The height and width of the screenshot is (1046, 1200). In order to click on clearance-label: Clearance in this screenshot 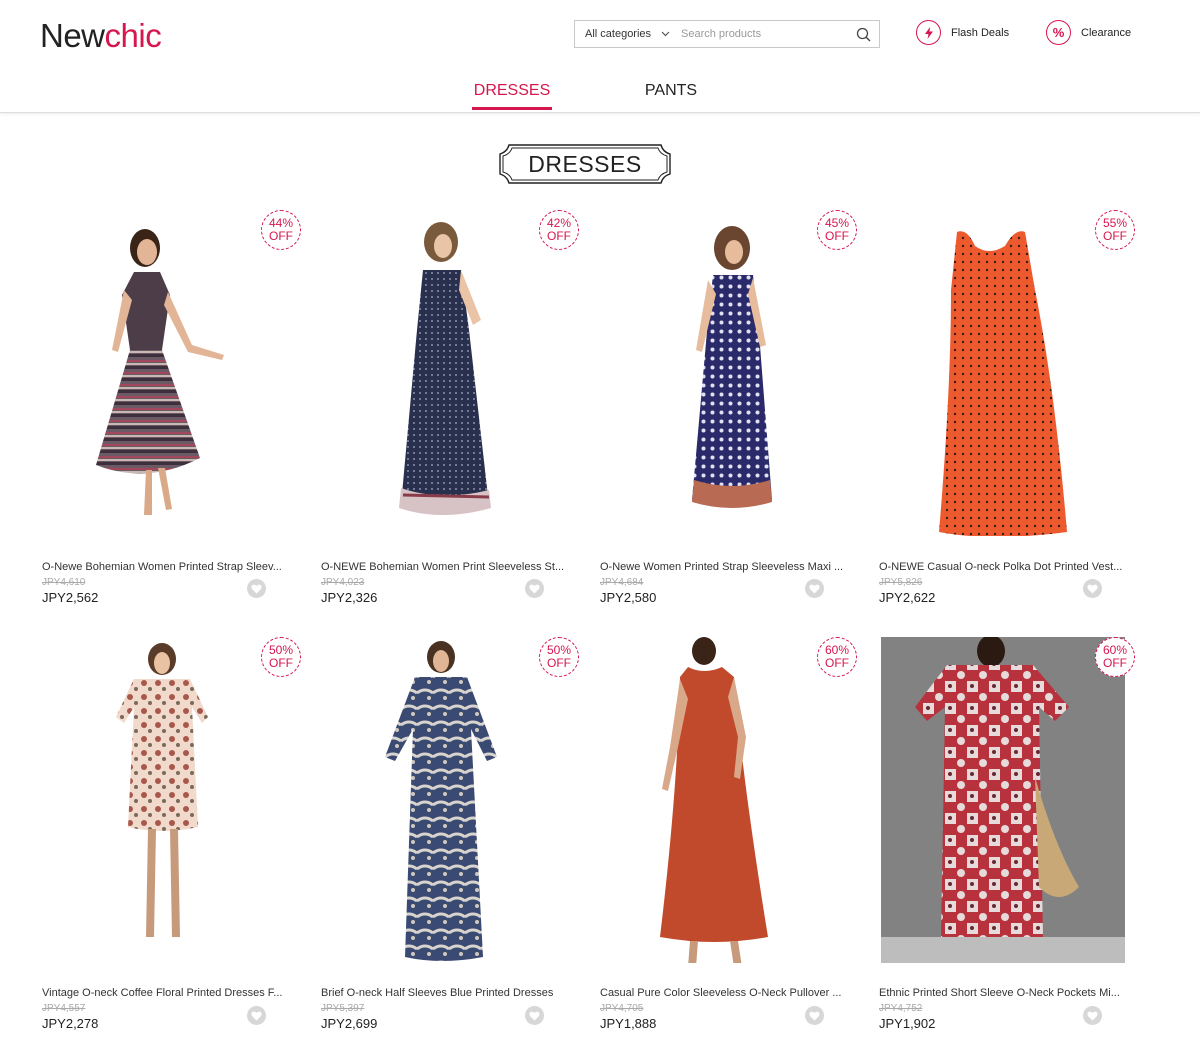, I will do `click(1106, 32)`.